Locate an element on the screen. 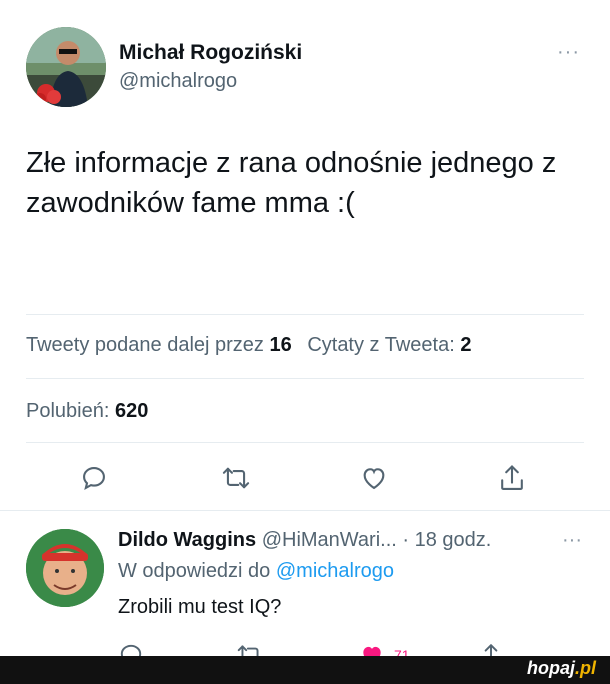 The width and height of the screenshot is (610, 684). author-handle: @michalrogo is located at coordinates (178, 81).